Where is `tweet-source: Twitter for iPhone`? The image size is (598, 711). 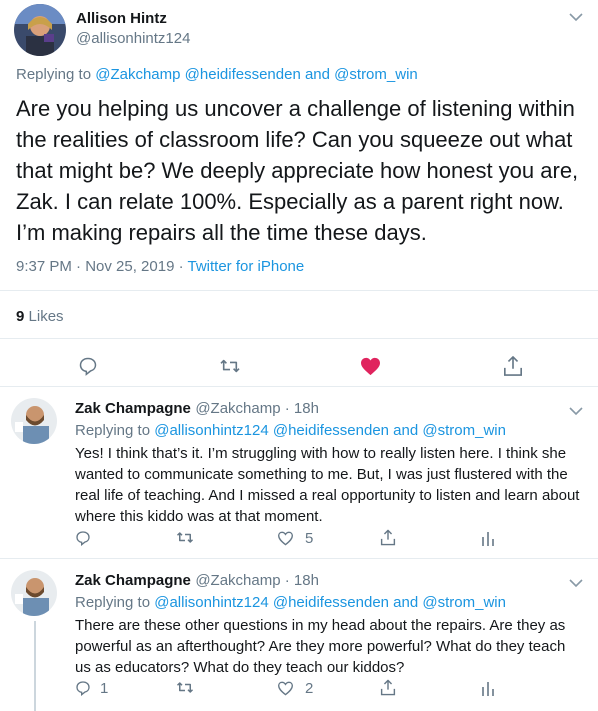
tweet-source: Twitter for iPhone is located at coordinates (246, 266).